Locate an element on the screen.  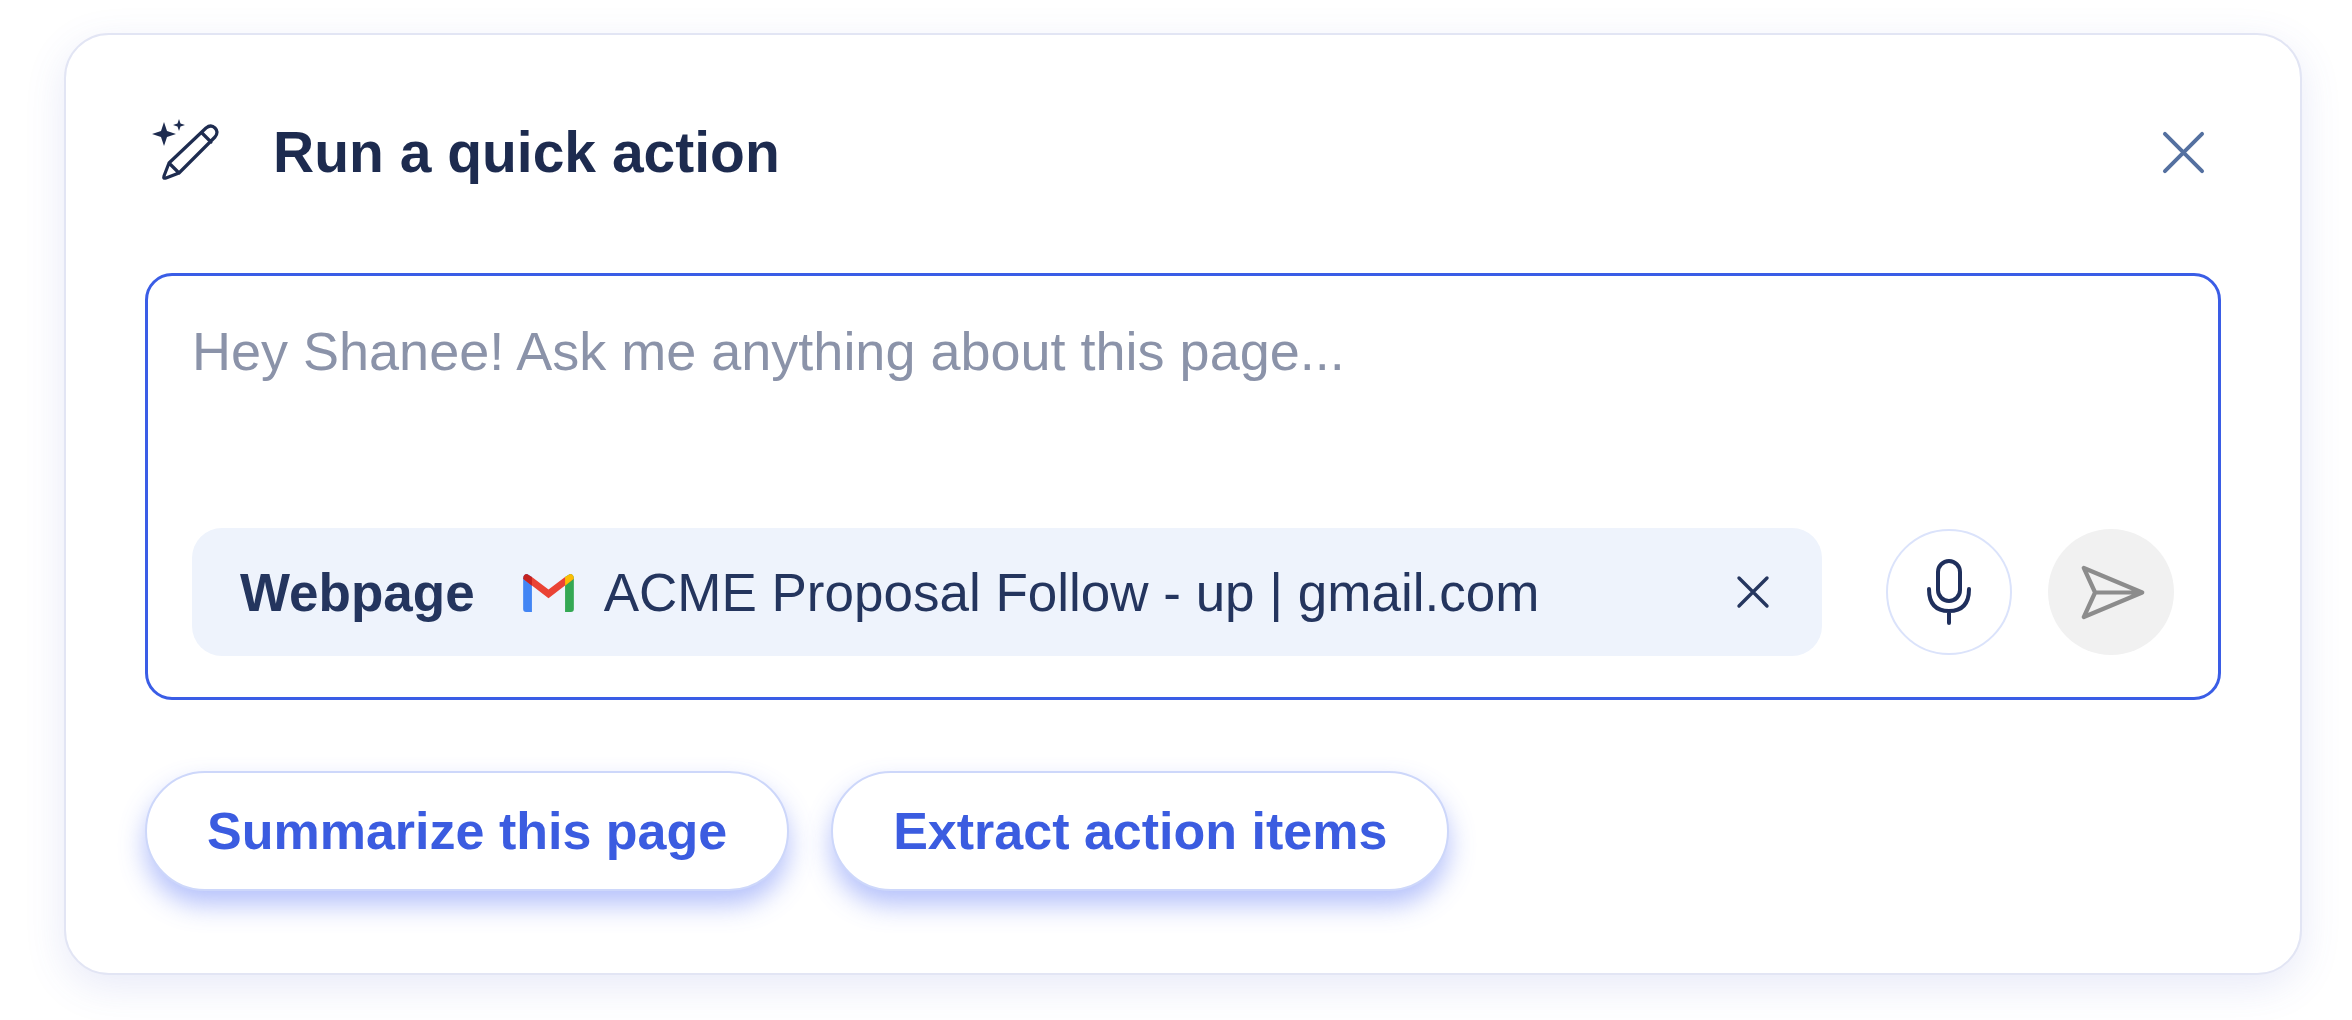
page-title: ACME Proposal Follow - up | gmail.com is located at coordinates (1071, 592).